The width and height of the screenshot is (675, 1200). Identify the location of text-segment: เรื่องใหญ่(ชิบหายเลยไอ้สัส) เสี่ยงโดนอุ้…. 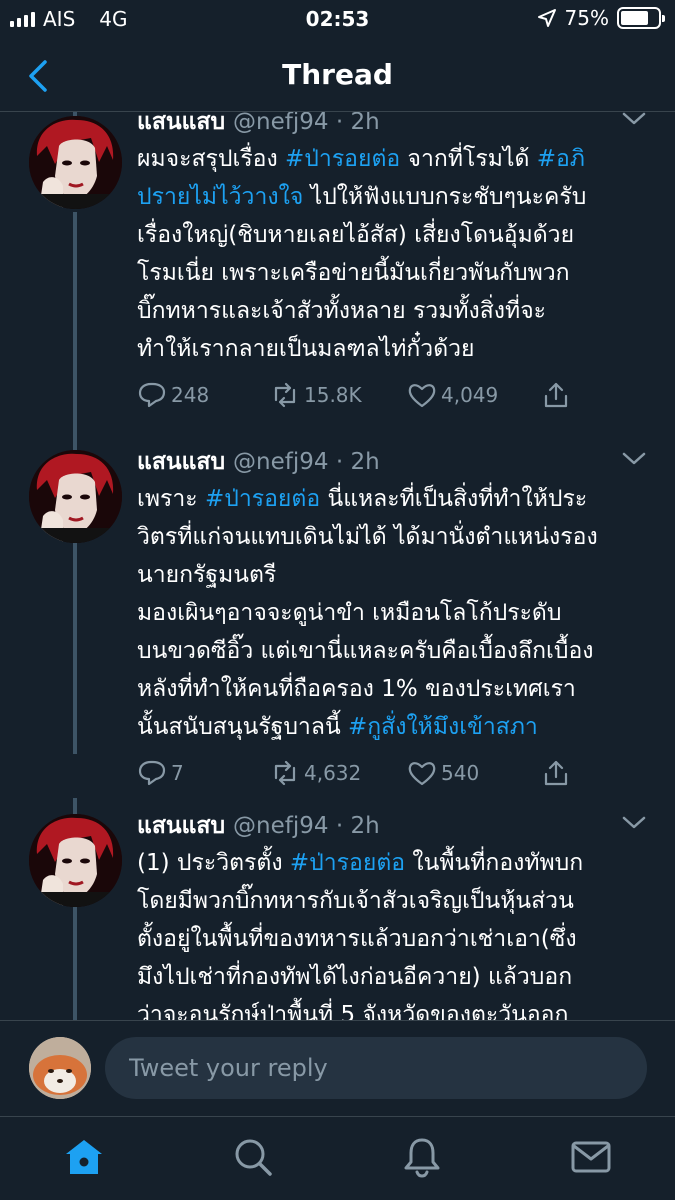
(356, 235).